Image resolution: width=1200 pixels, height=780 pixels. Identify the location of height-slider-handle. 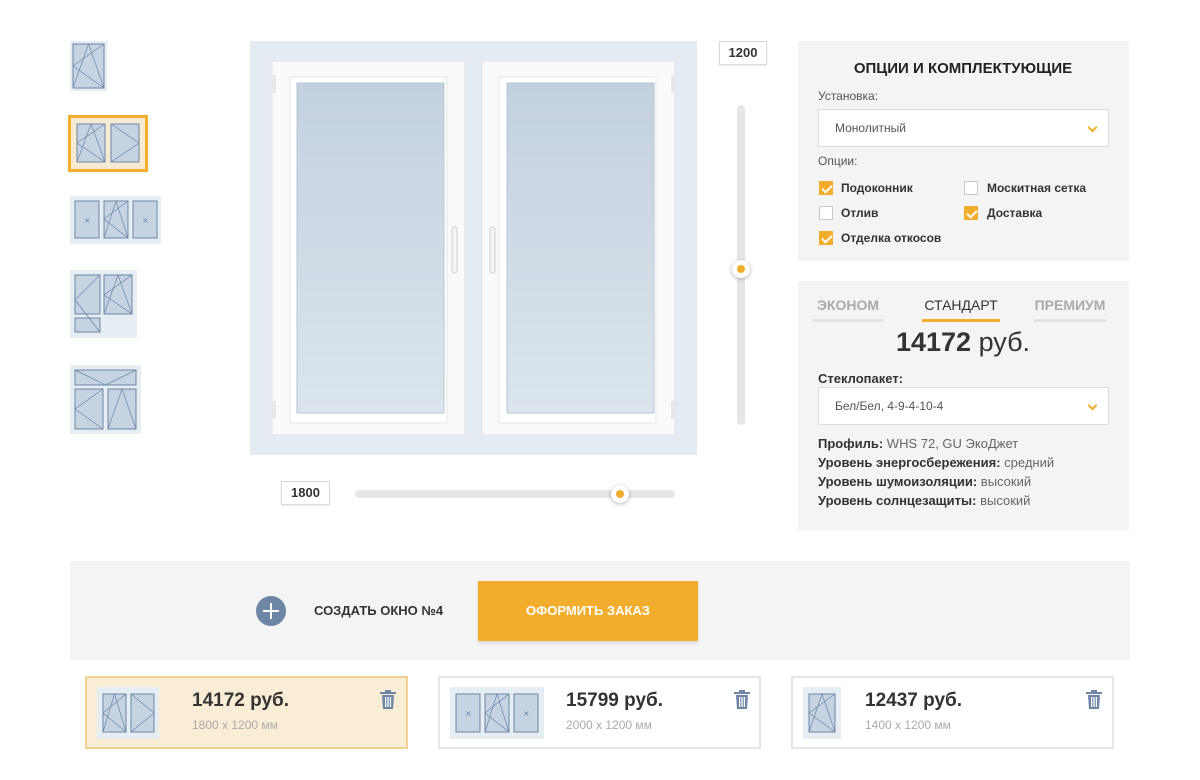
(741, 269).